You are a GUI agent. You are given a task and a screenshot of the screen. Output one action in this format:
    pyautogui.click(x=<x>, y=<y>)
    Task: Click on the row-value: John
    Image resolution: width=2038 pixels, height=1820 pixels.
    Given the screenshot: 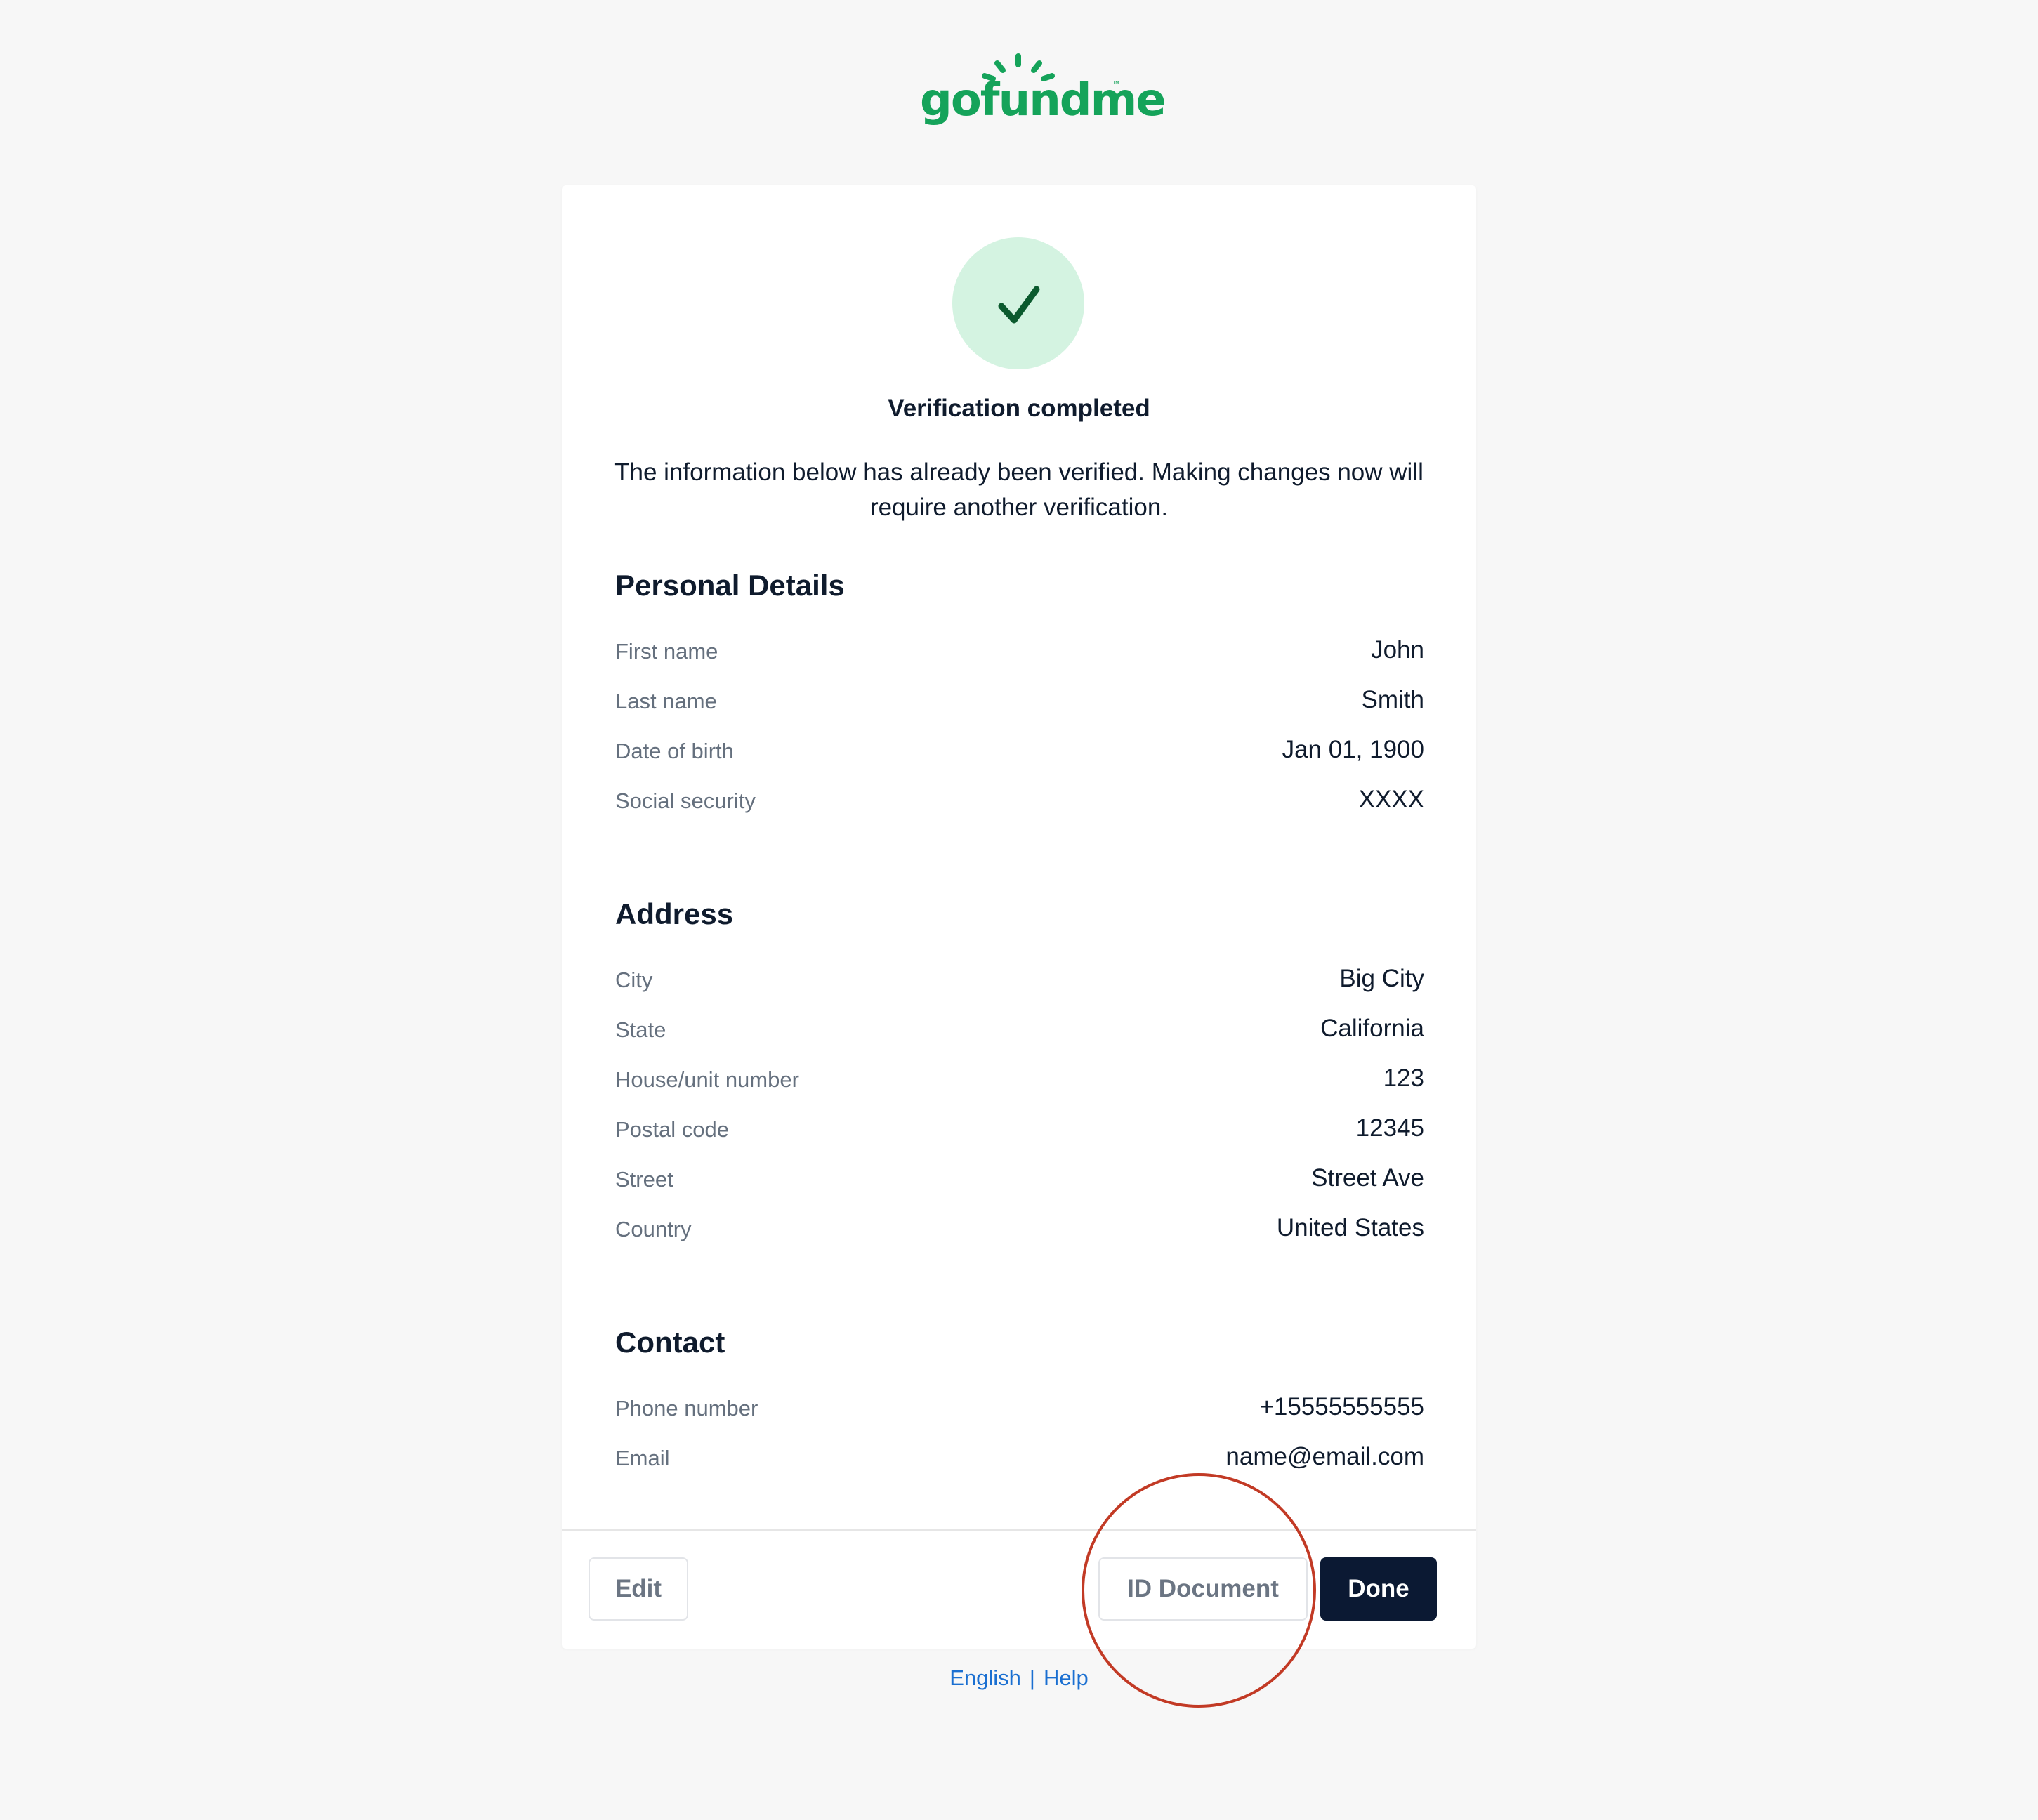 What is the action you would take?
    pyautogui.click(x=1397, y=650)
    